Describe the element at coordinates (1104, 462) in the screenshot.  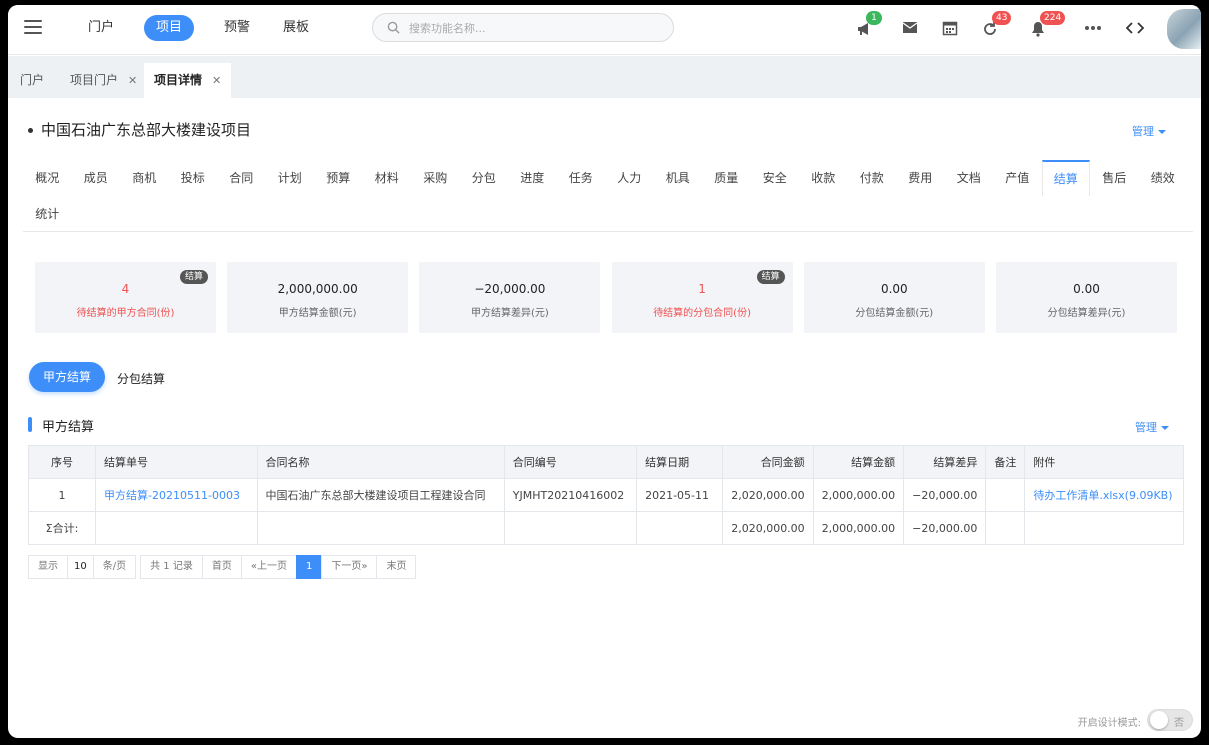
I see `col-header: 附件` at that location.